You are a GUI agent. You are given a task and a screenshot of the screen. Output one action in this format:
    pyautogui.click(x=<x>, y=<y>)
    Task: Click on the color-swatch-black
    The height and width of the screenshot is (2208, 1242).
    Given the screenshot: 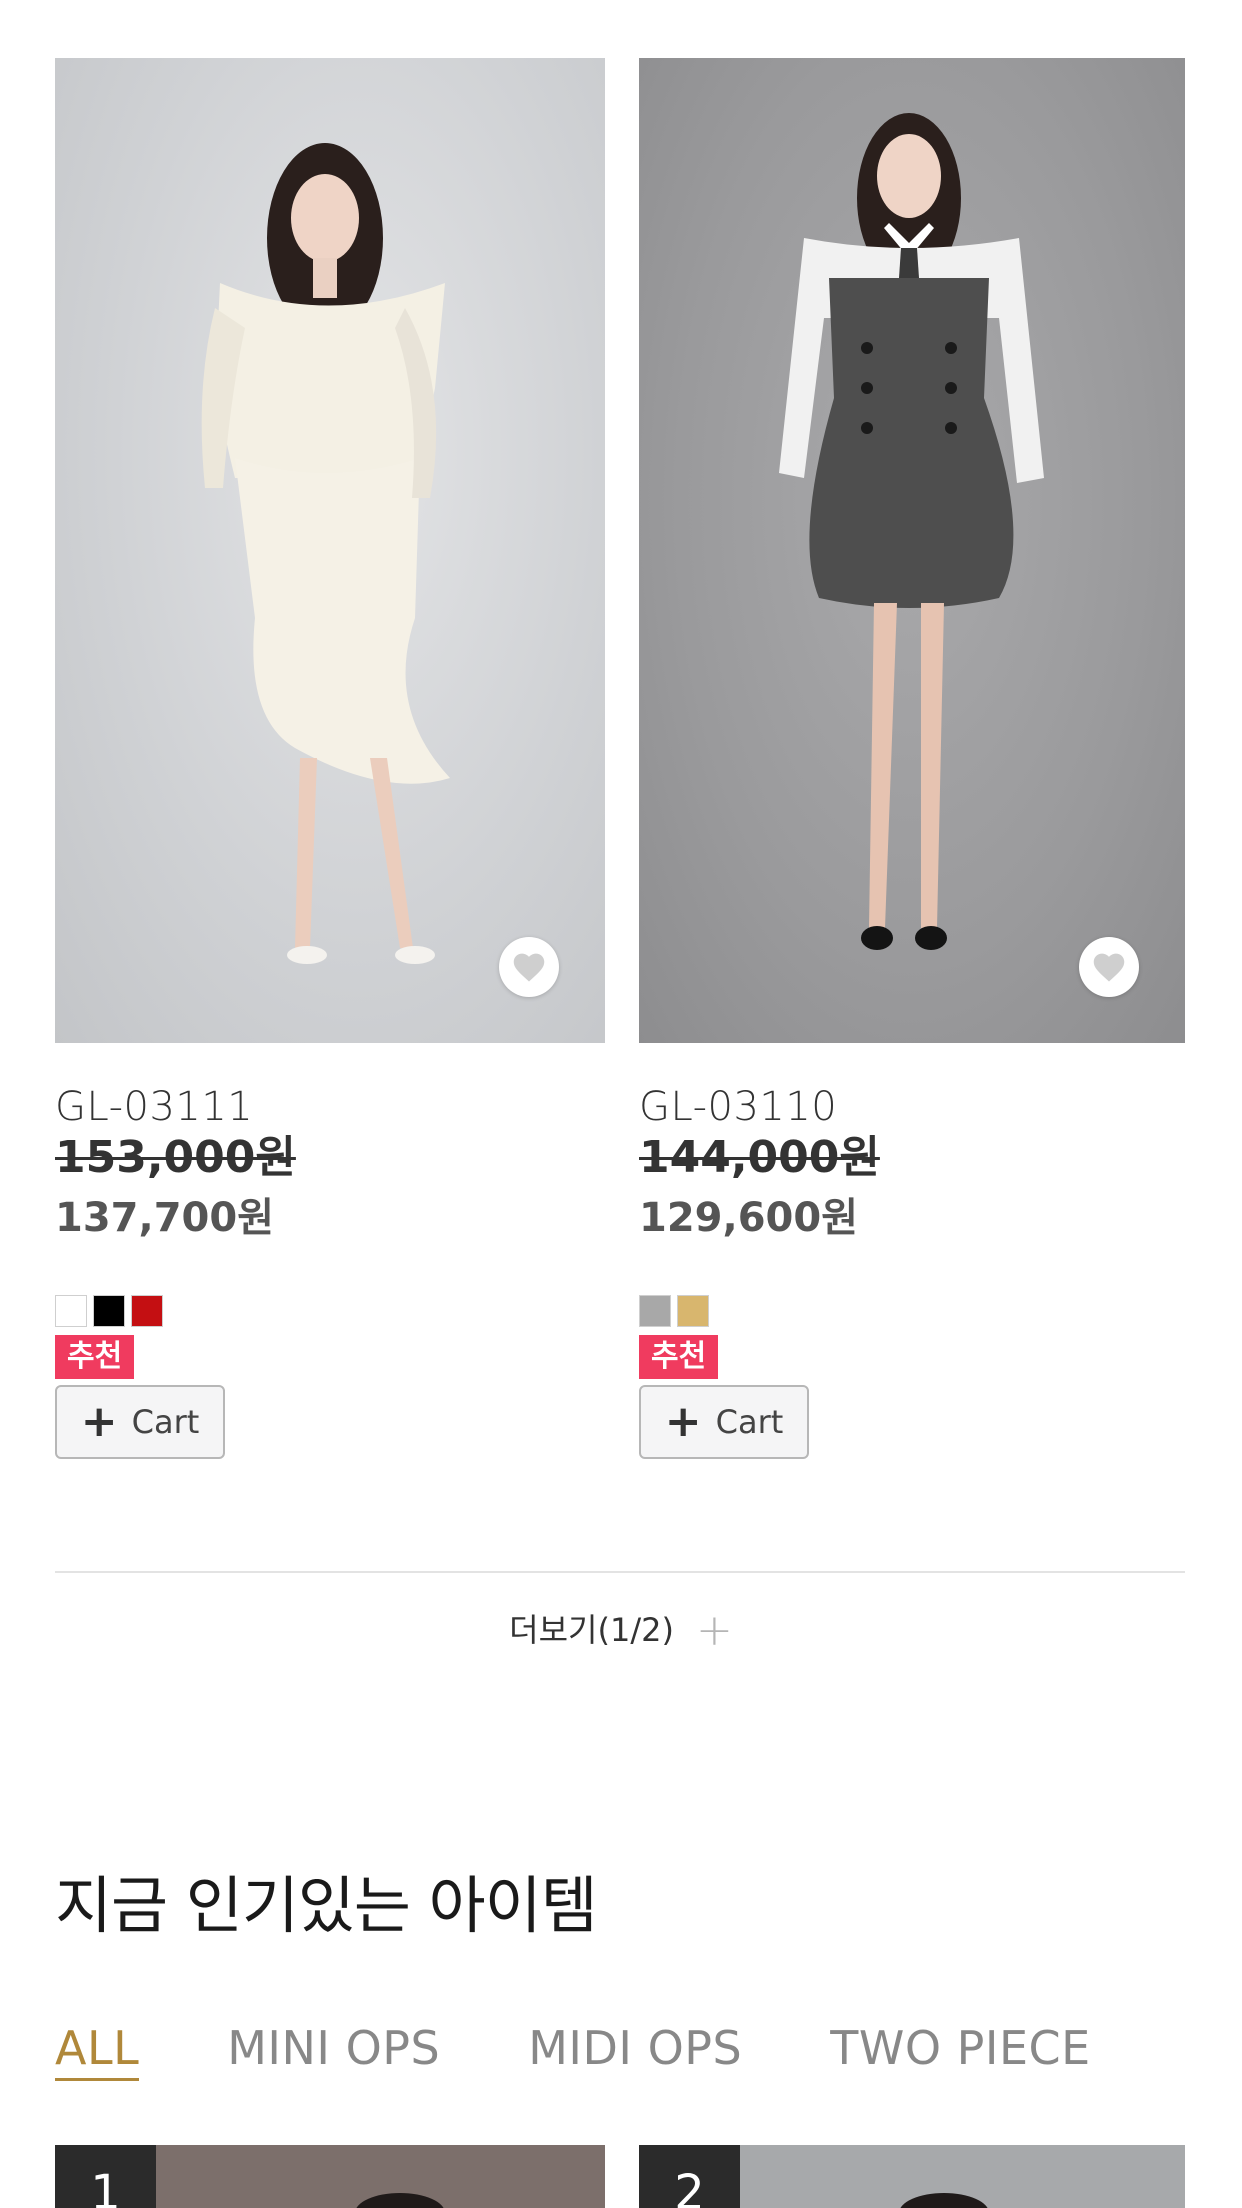 What is the action you would take?
    pyautogui.click(x=109, y=1311)
    